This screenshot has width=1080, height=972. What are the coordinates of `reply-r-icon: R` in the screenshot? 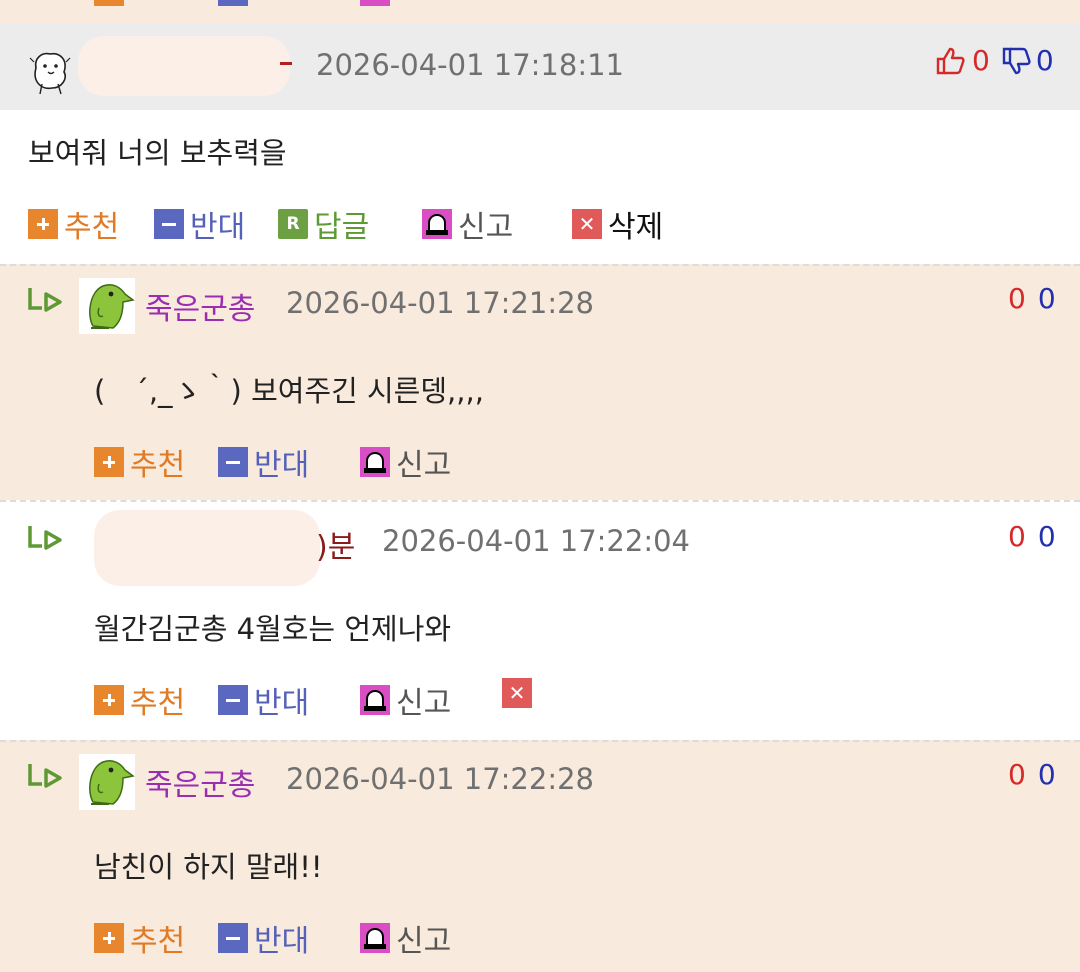 It's located at (293, 224).